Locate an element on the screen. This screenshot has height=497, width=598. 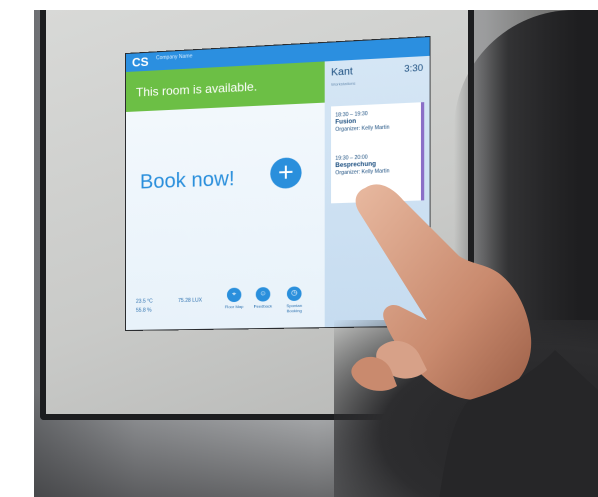
book-now-plus-button: + is located at coordinates (286, 172).